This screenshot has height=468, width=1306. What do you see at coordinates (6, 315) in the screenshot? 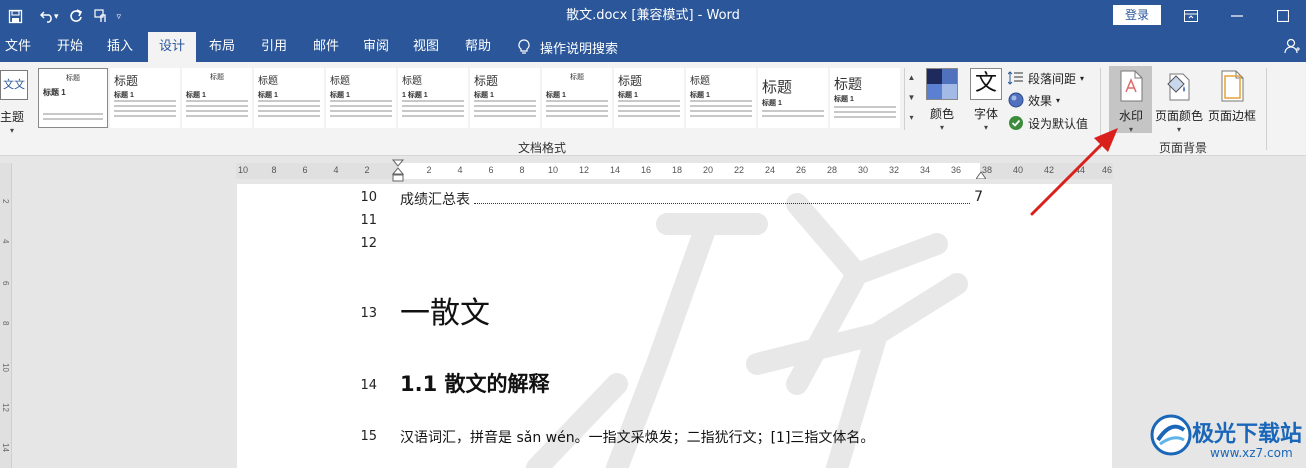
I see `vertical-ruler: 2 4 6 8 10 12 14` at bounding box center [6, 315].